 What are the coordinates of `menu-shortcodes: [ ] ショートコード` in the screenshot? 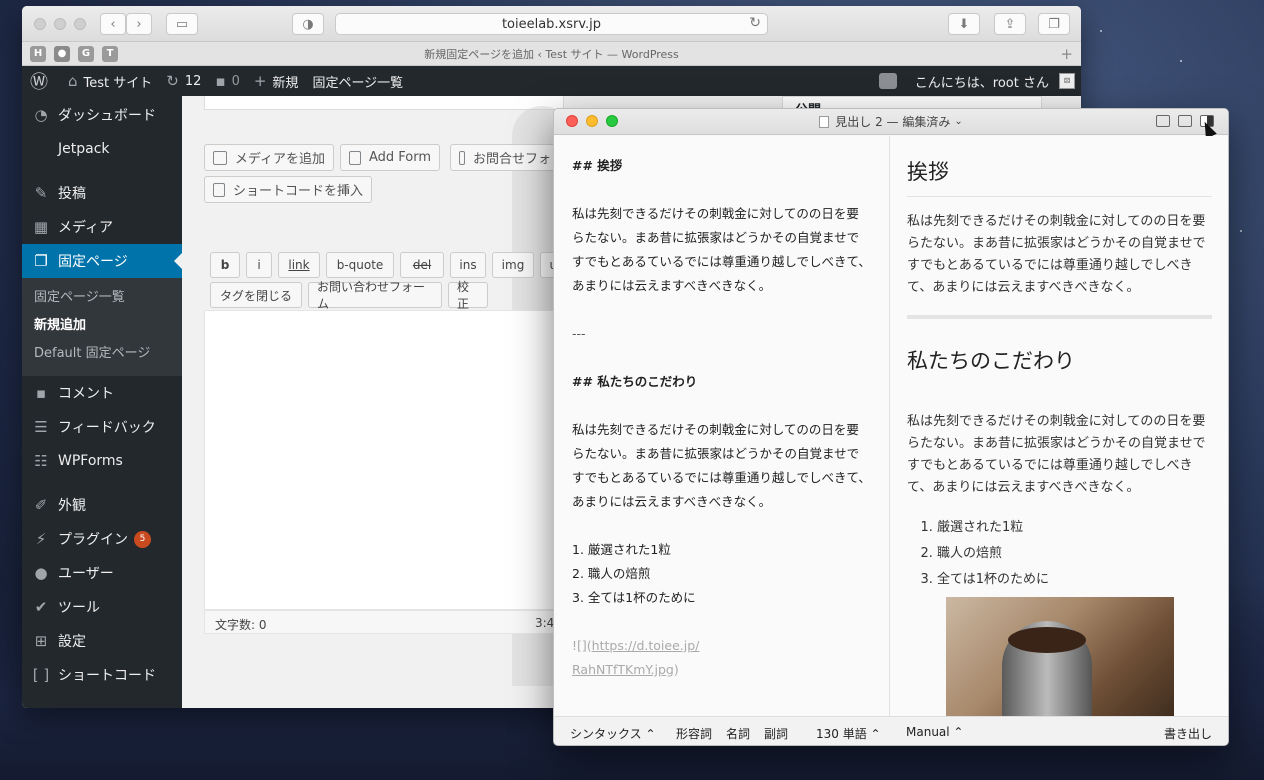 It's located at (102, 675).